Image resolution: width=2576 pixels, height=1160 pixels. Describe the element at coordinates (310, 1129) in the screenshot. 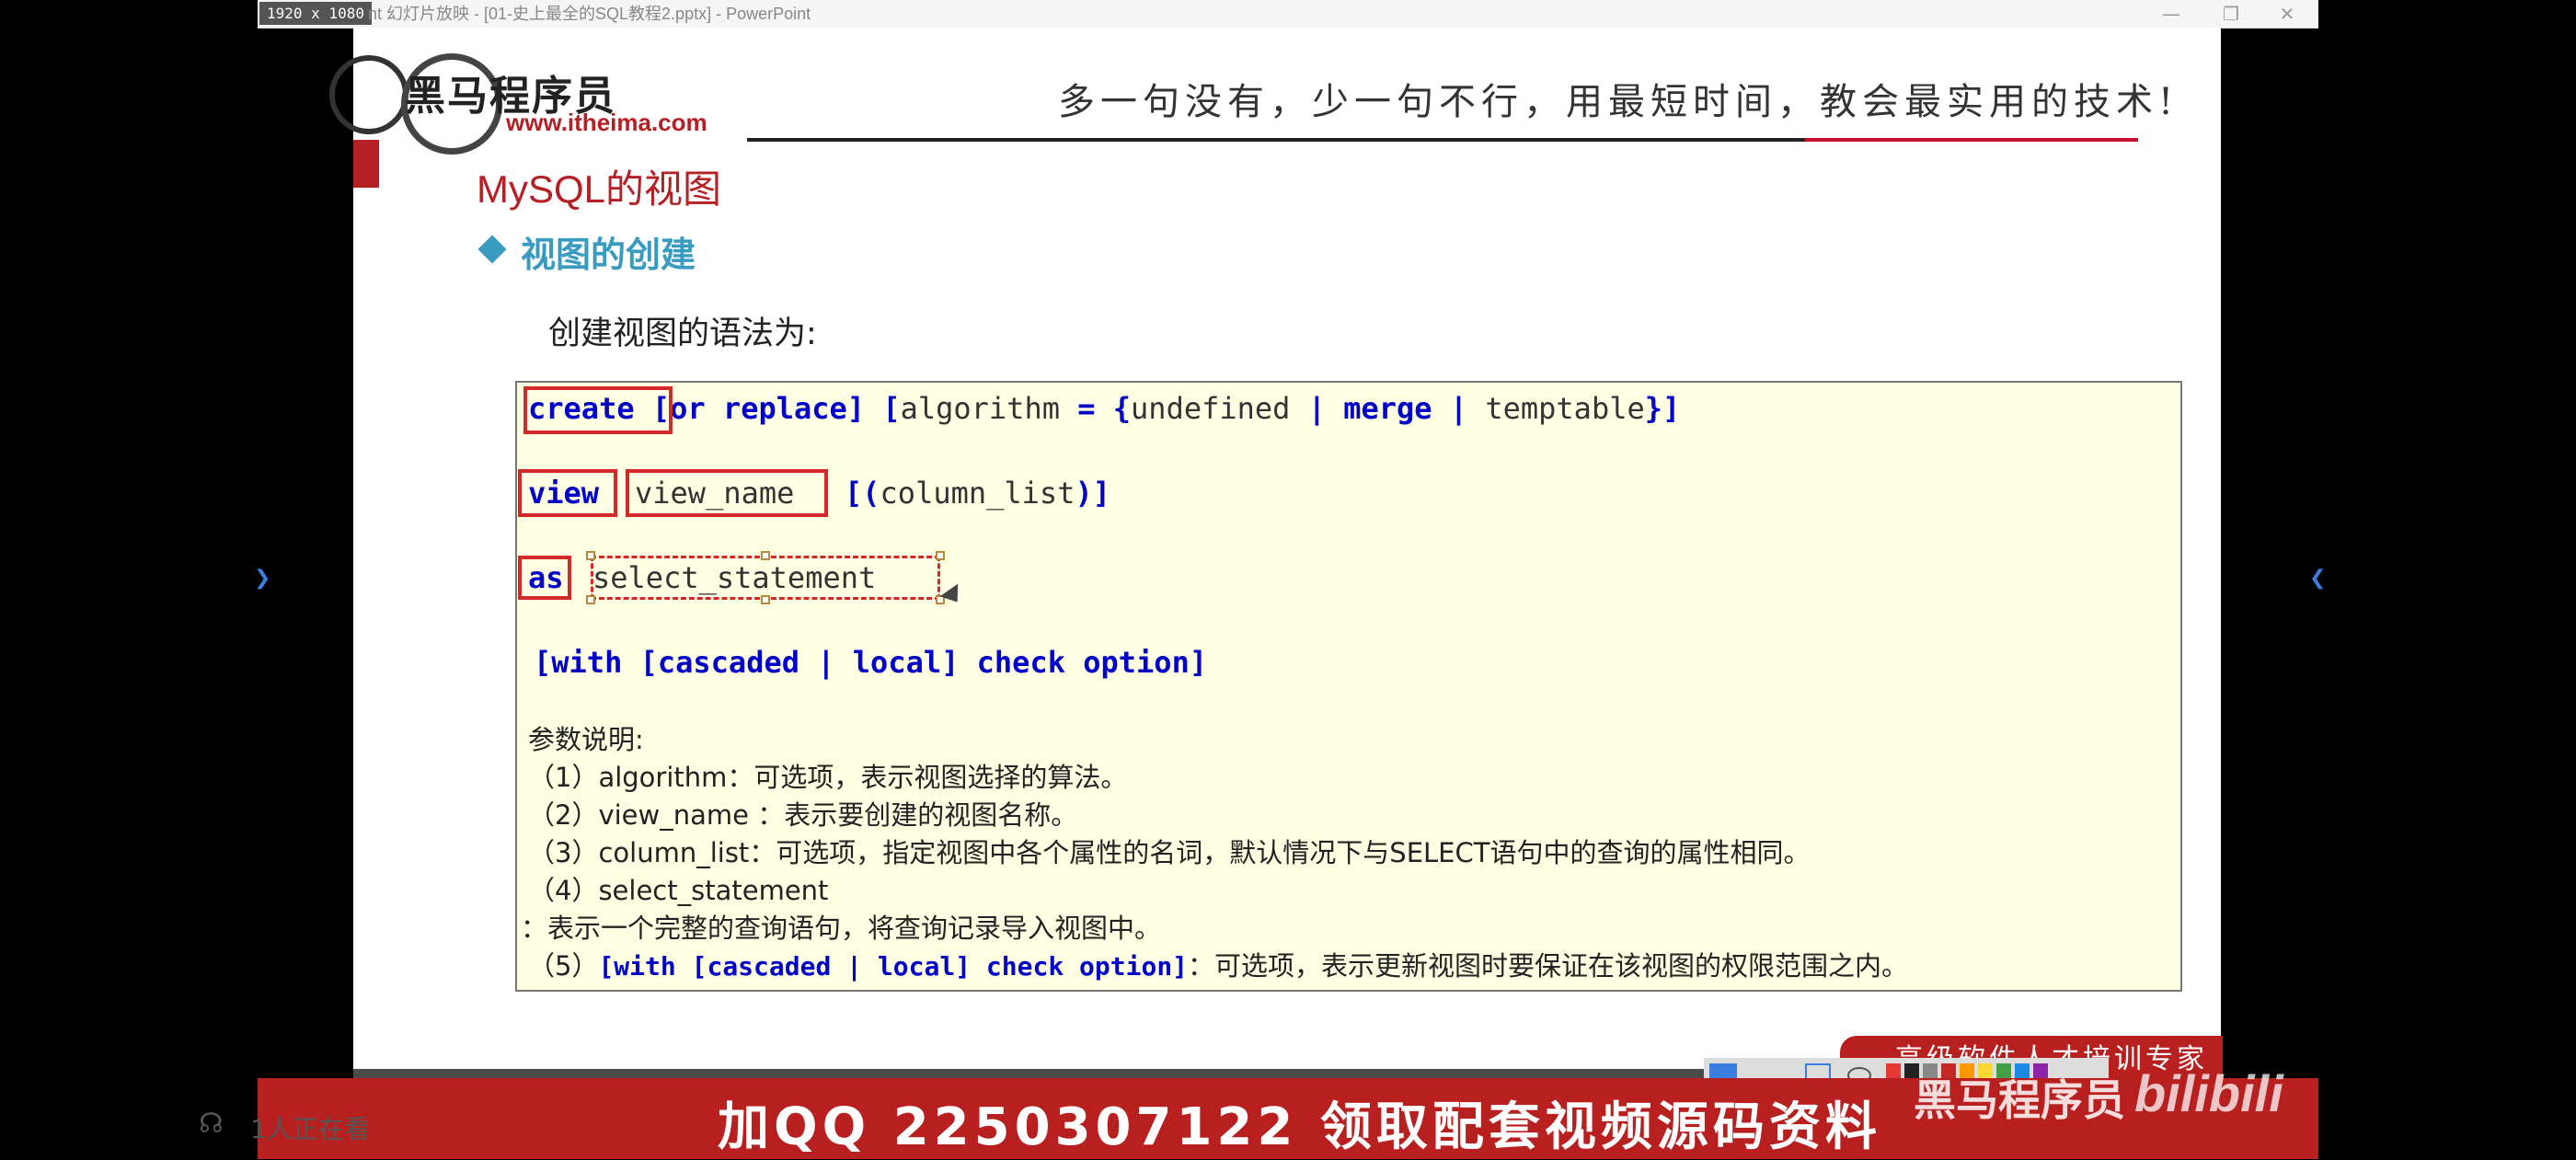

I see `viewers-count: 1人正在看` at that location.